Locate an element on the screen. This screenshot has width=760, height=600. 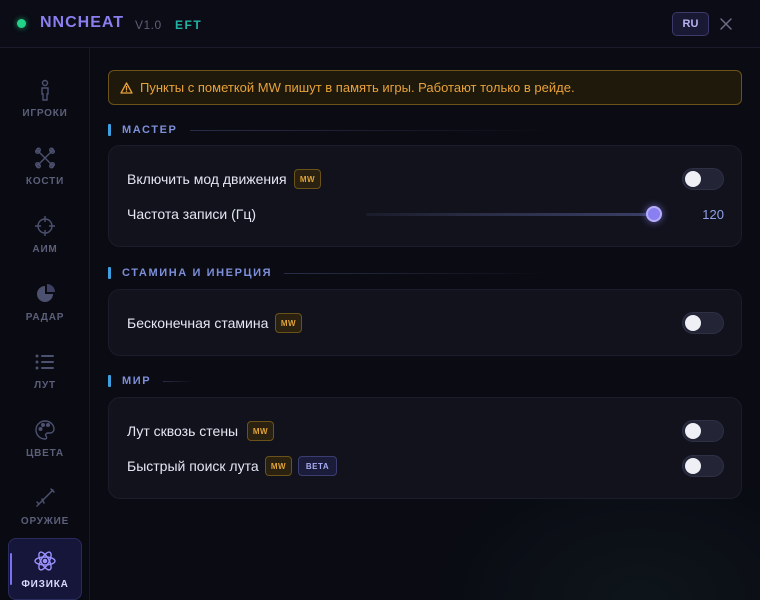
sidebar-item-physics: ФИЗИКА is located at coordinates (45, 569).